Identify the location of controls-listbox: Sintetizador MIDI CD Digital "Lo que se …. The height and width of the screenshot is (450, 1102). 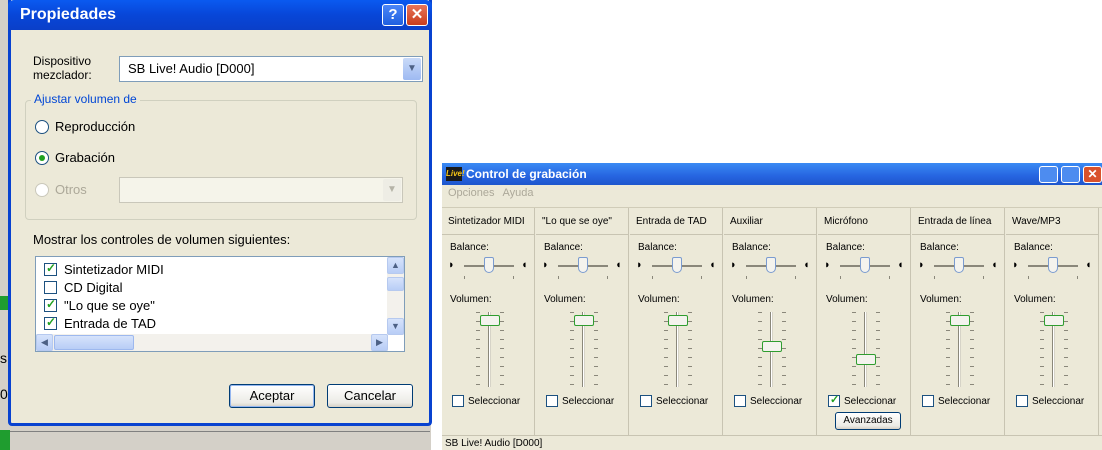
(220, 304).